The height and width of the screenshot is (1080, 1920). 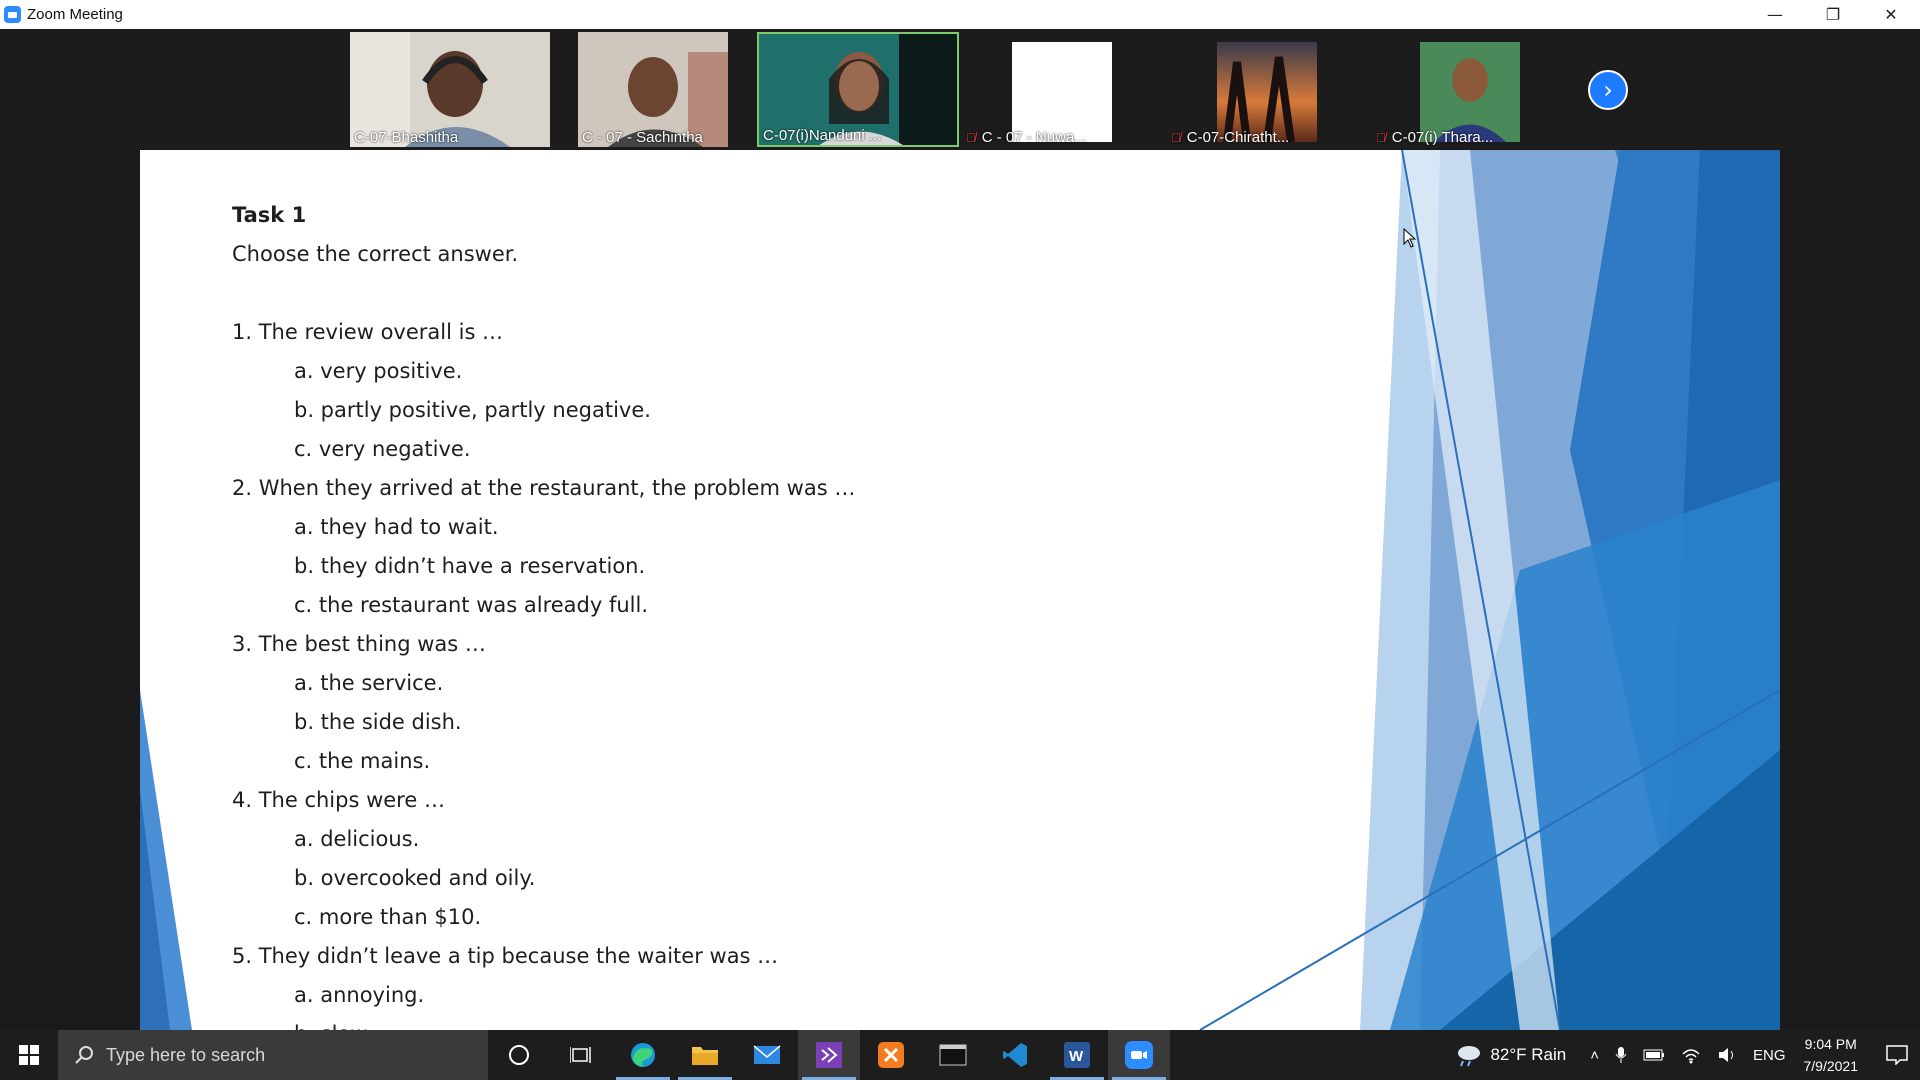 I want to click on answer-option: a. they had to wait., so click(x=396, y=527).